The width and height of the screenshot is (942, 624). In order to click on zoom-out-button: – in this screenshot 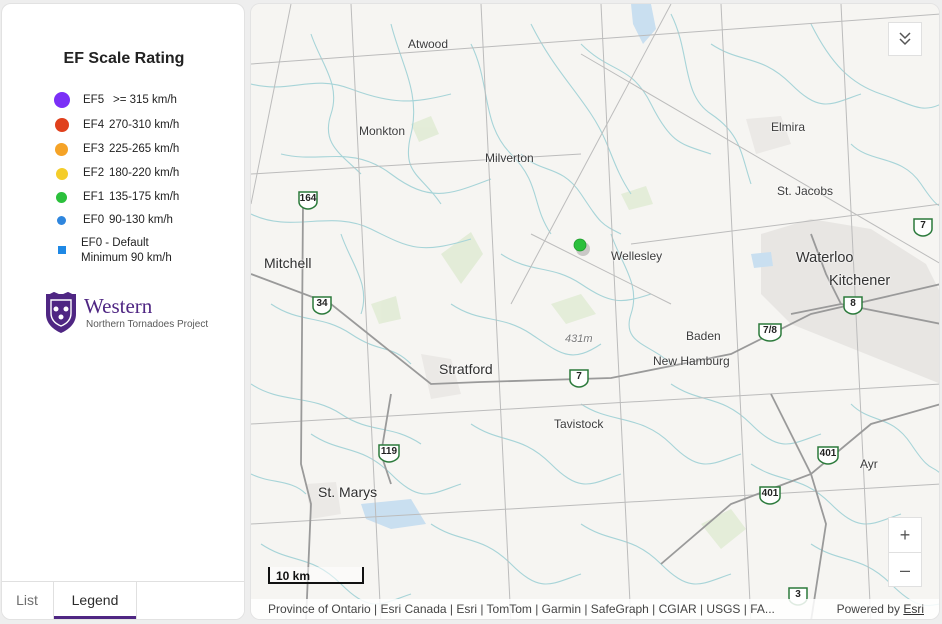, I will do `click(905, 570)`.